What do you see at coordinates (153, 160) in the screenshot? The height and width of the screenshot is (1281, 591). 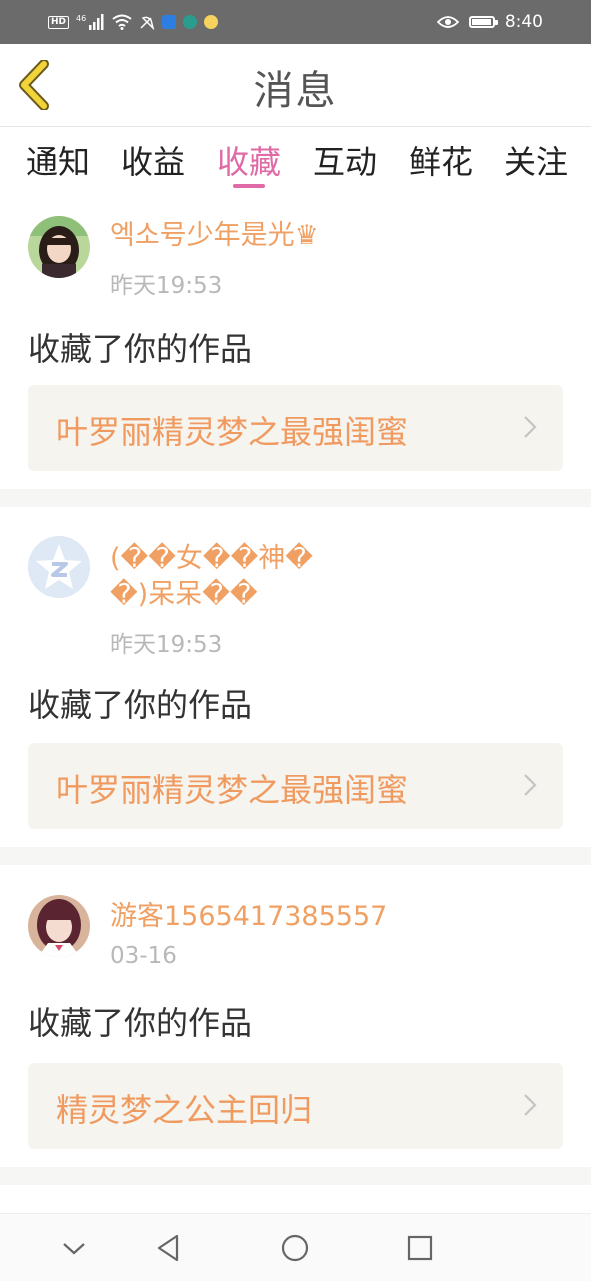 I see `tab-income: 收益` at bounding box center [153, 160].